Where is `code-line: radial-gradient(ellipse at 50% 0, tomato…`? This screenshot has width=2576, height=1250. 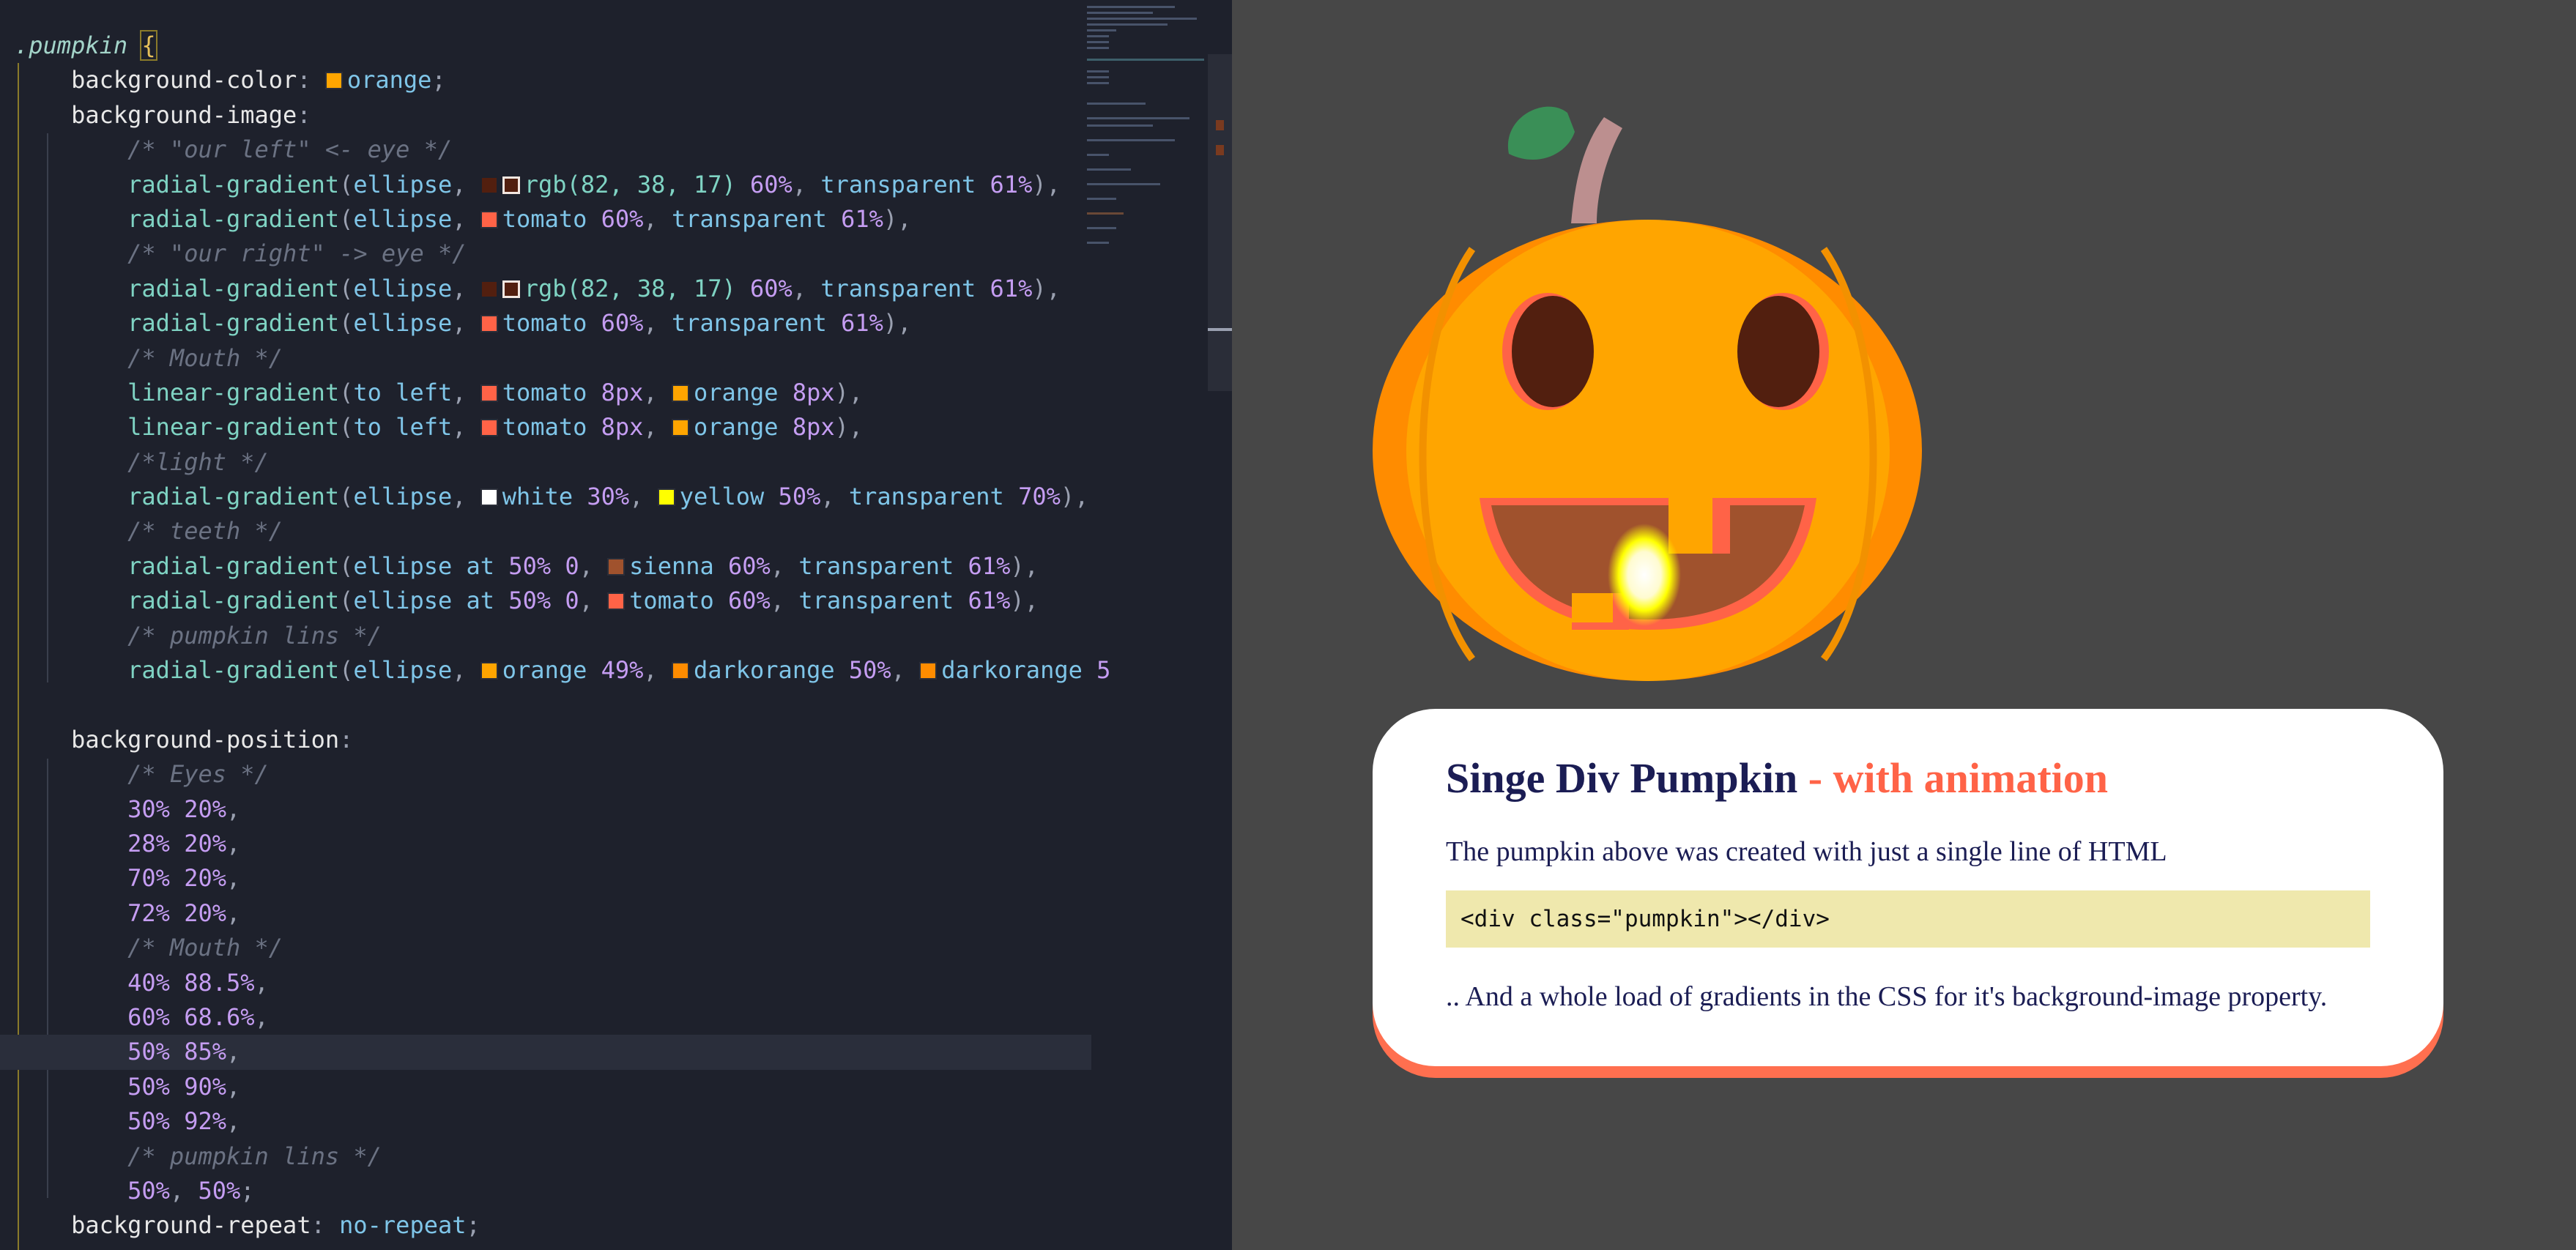
code-line: radial-gradient(ellipse at 50% 0, tomato… is located at coordinates (583, 601).